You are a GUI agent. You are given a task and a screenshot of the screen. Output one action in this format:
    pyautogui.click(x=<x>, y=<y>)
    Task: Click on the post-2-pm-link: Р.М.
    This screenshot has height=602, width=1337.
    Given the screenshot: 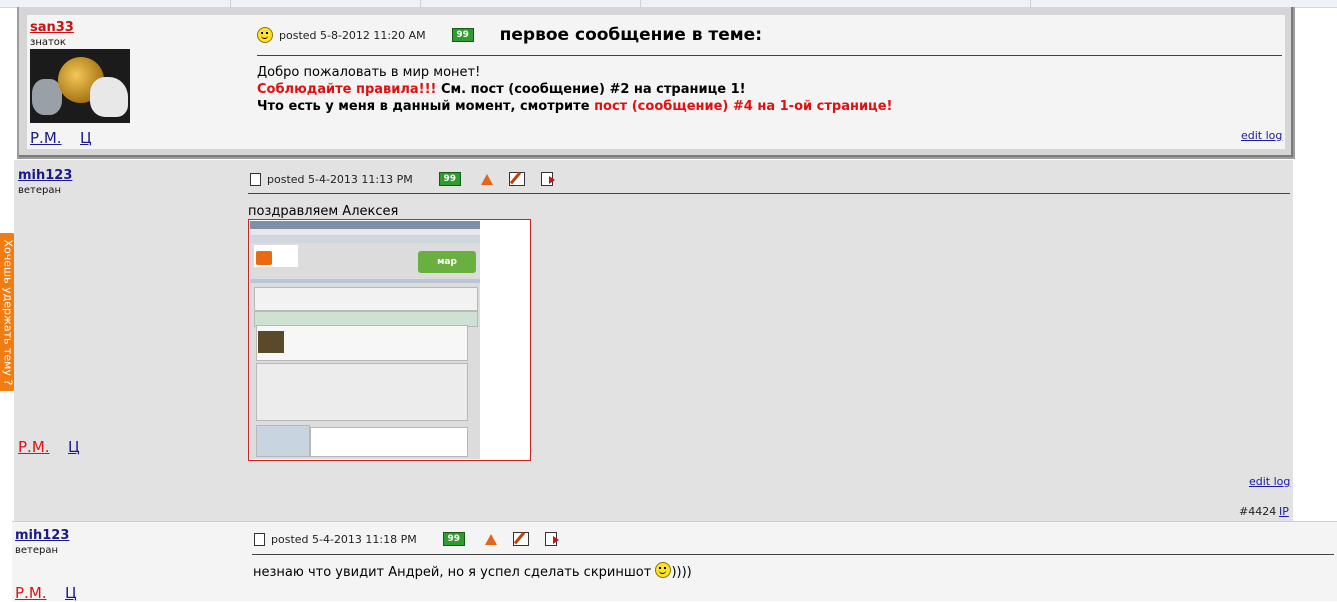 What is the action you would take?
    pyautogui.click(x=34, y=447)
    